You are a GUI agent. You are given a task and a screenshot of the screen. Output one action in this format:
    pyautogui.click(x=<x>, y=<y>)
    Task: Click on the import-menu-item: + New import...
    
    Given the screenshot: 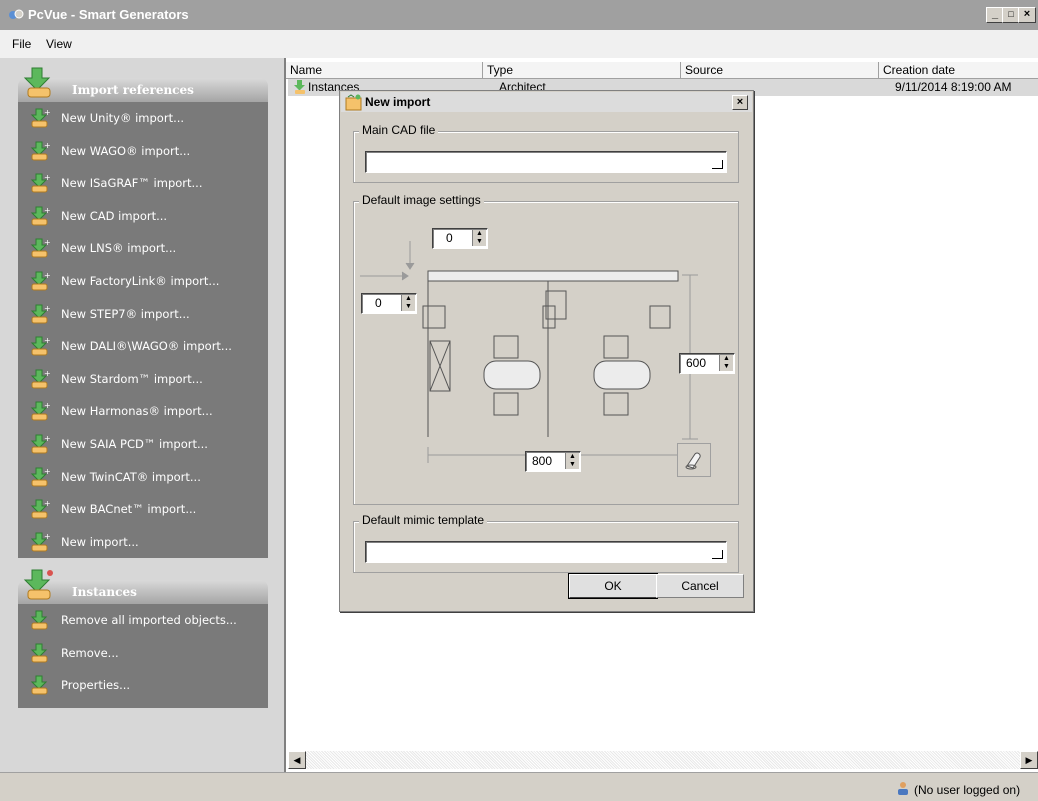 What is the action you would take?
    pyautogui.click(x=143, y=542)
    